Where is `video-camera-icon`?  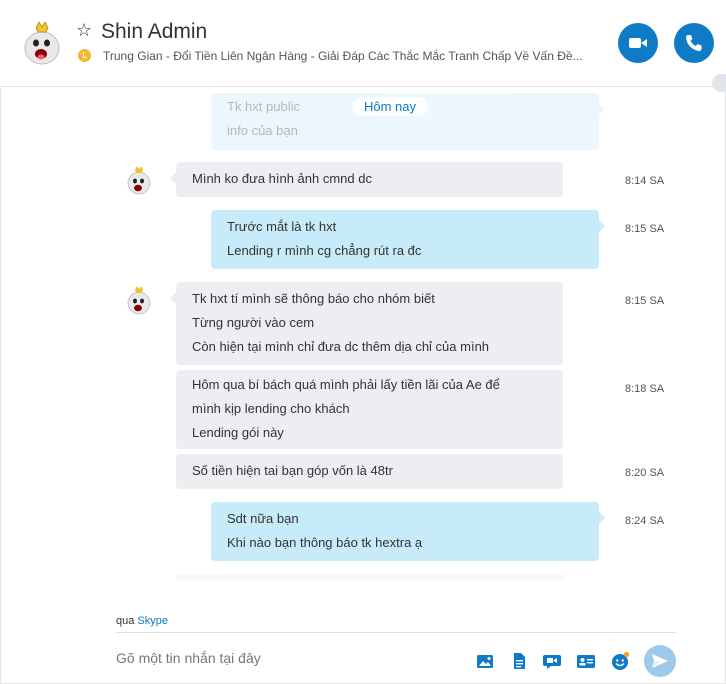
video-camera-icon is located at coordinates (638, 43).